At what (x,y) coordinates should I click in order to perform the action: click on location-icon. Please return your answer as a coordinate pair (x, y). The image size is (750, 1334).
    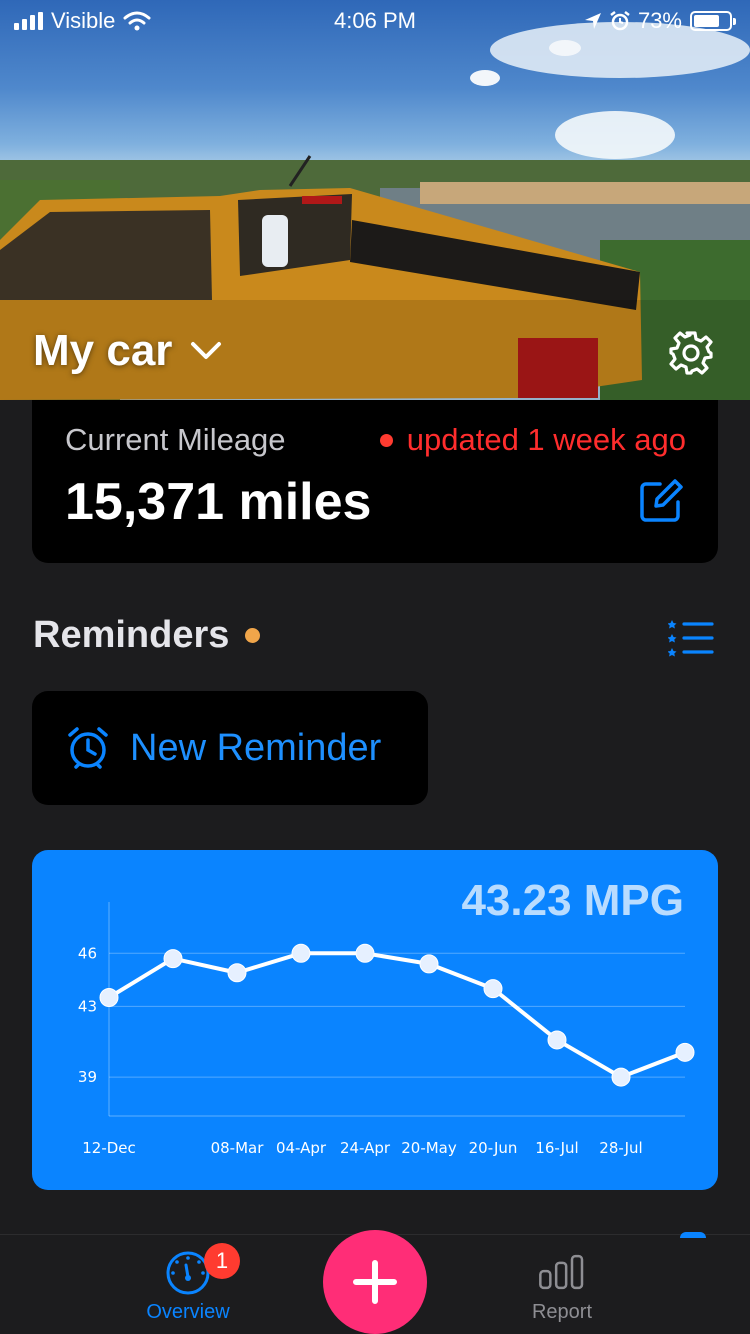
    Looking at the image, I should click on (592, 21).